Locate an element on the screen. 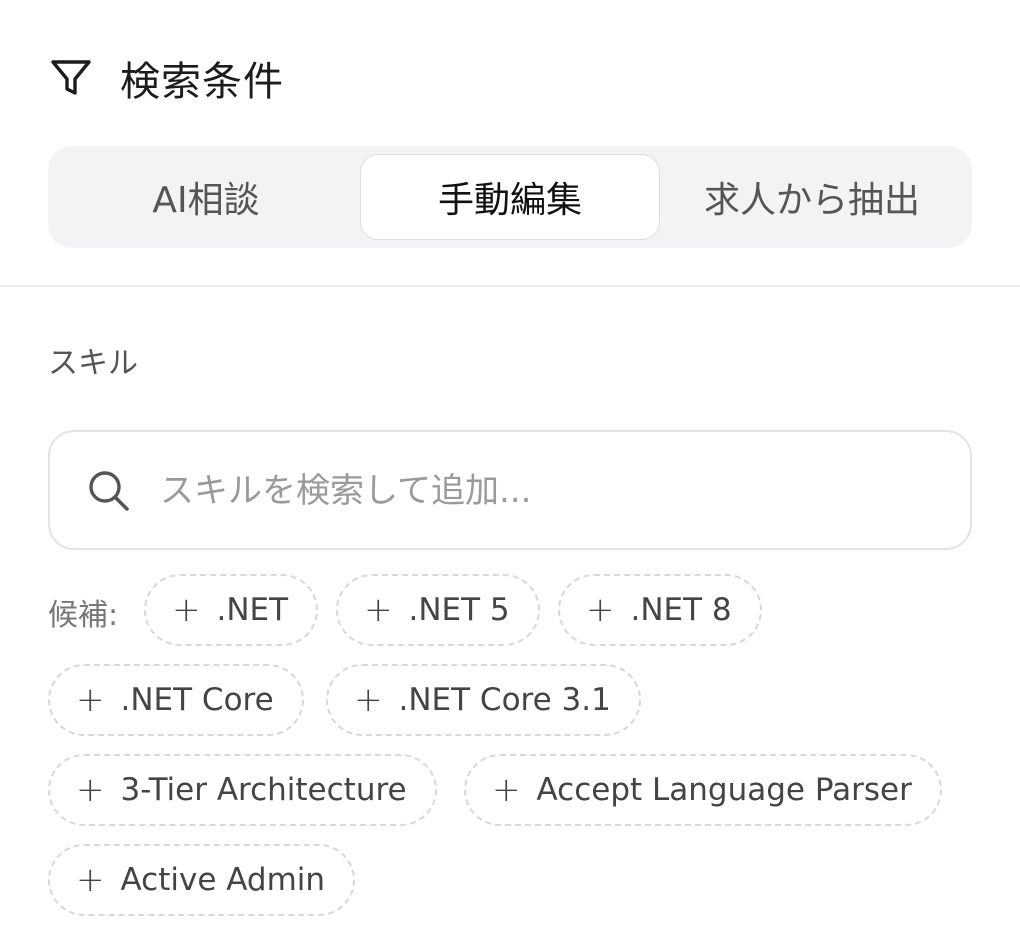  chip-label: .NET Core 3.1 is located at coordinates (504, 700).